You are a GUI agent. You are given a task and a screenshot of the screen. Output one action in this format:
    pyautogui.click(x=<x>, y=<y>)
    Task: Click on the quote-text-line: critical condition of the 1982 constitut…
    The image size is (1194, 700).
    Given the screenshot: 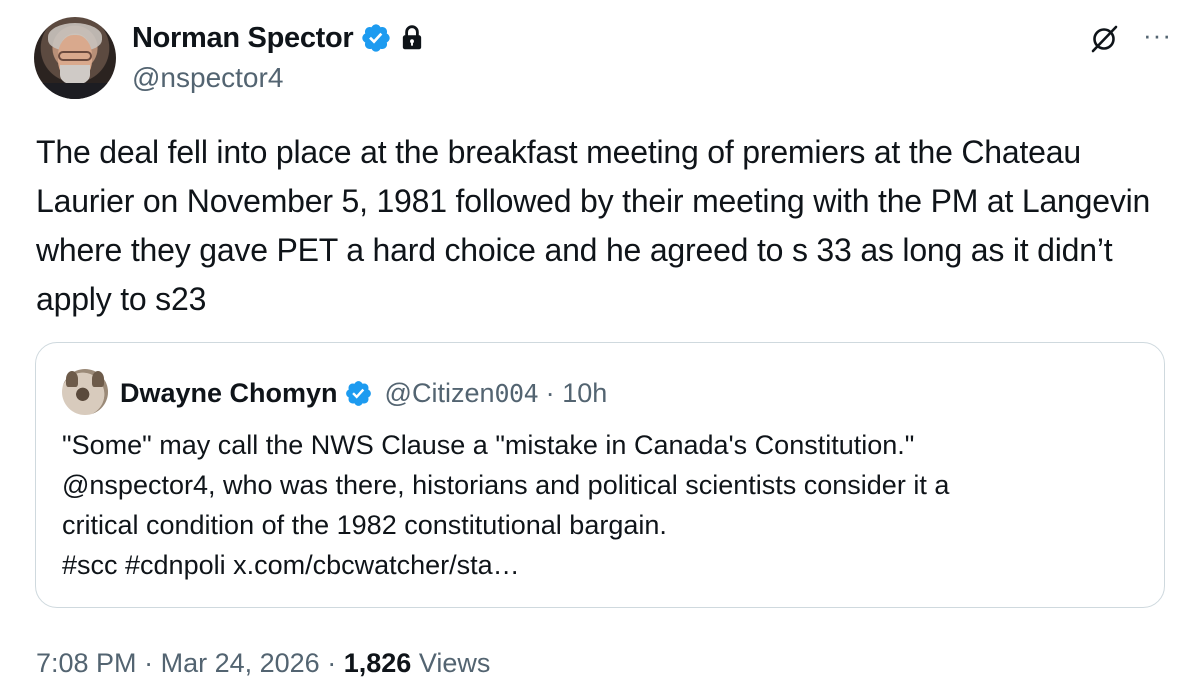 What is the action you would take?
    pyautogui.click(x=364, y=525)
    